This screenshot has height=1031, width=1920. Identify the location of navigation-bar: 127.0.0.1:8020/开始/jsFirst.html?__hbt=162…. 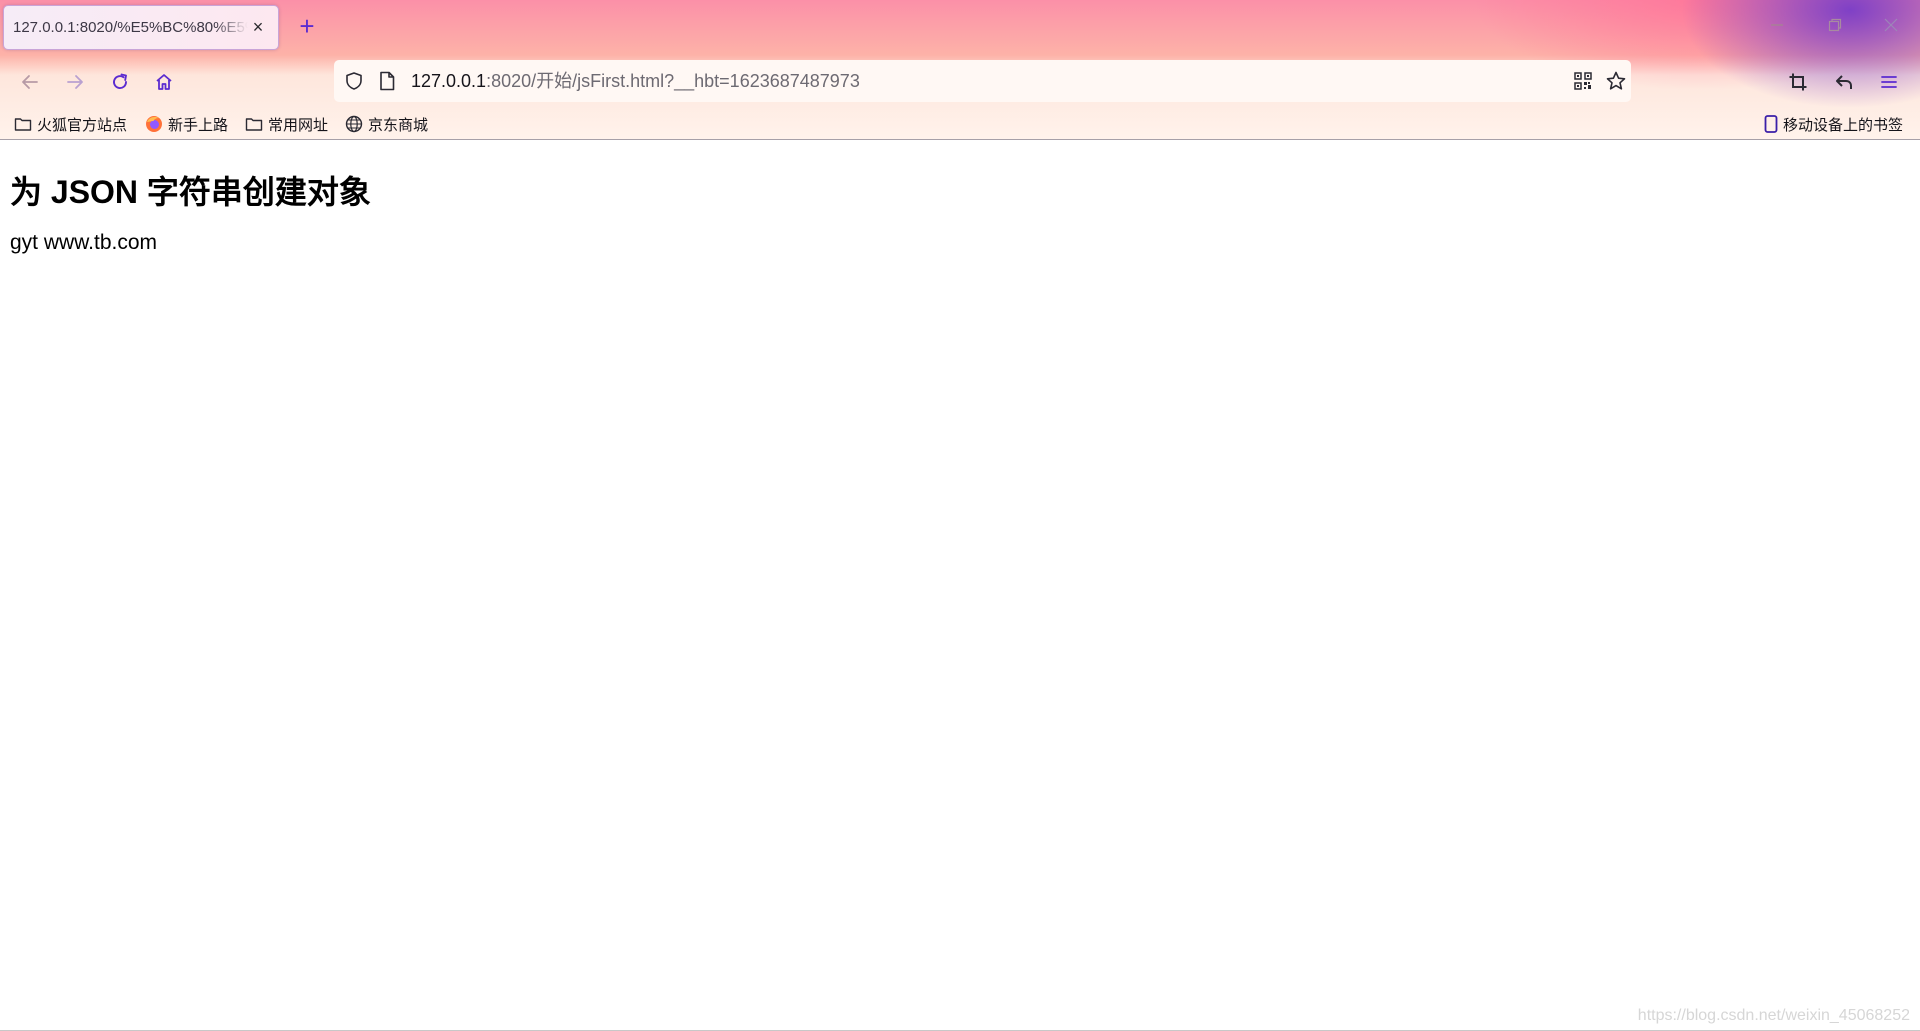
(960, 81).